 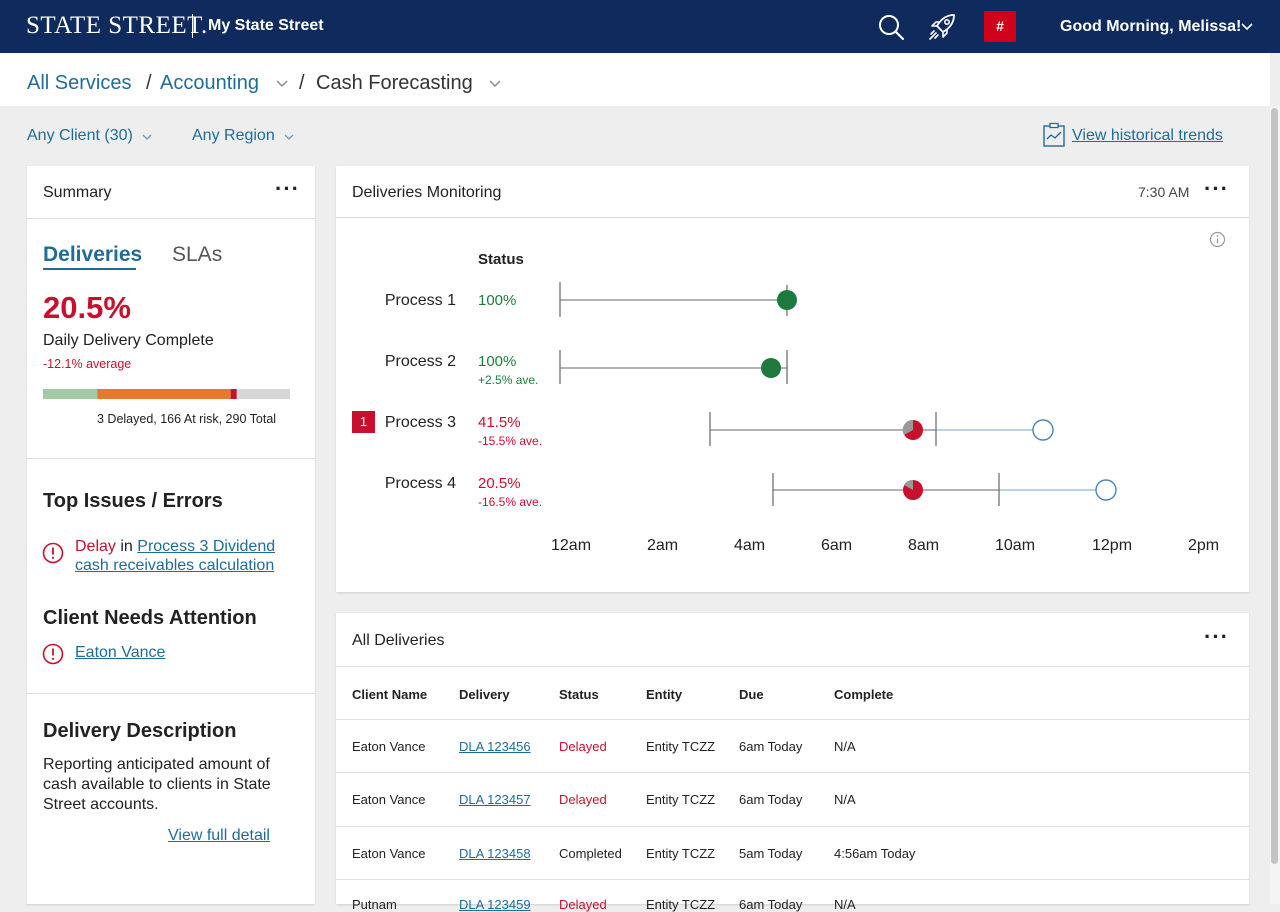 I want to click on progress-delayed-segment, so click(x=233, y=394).